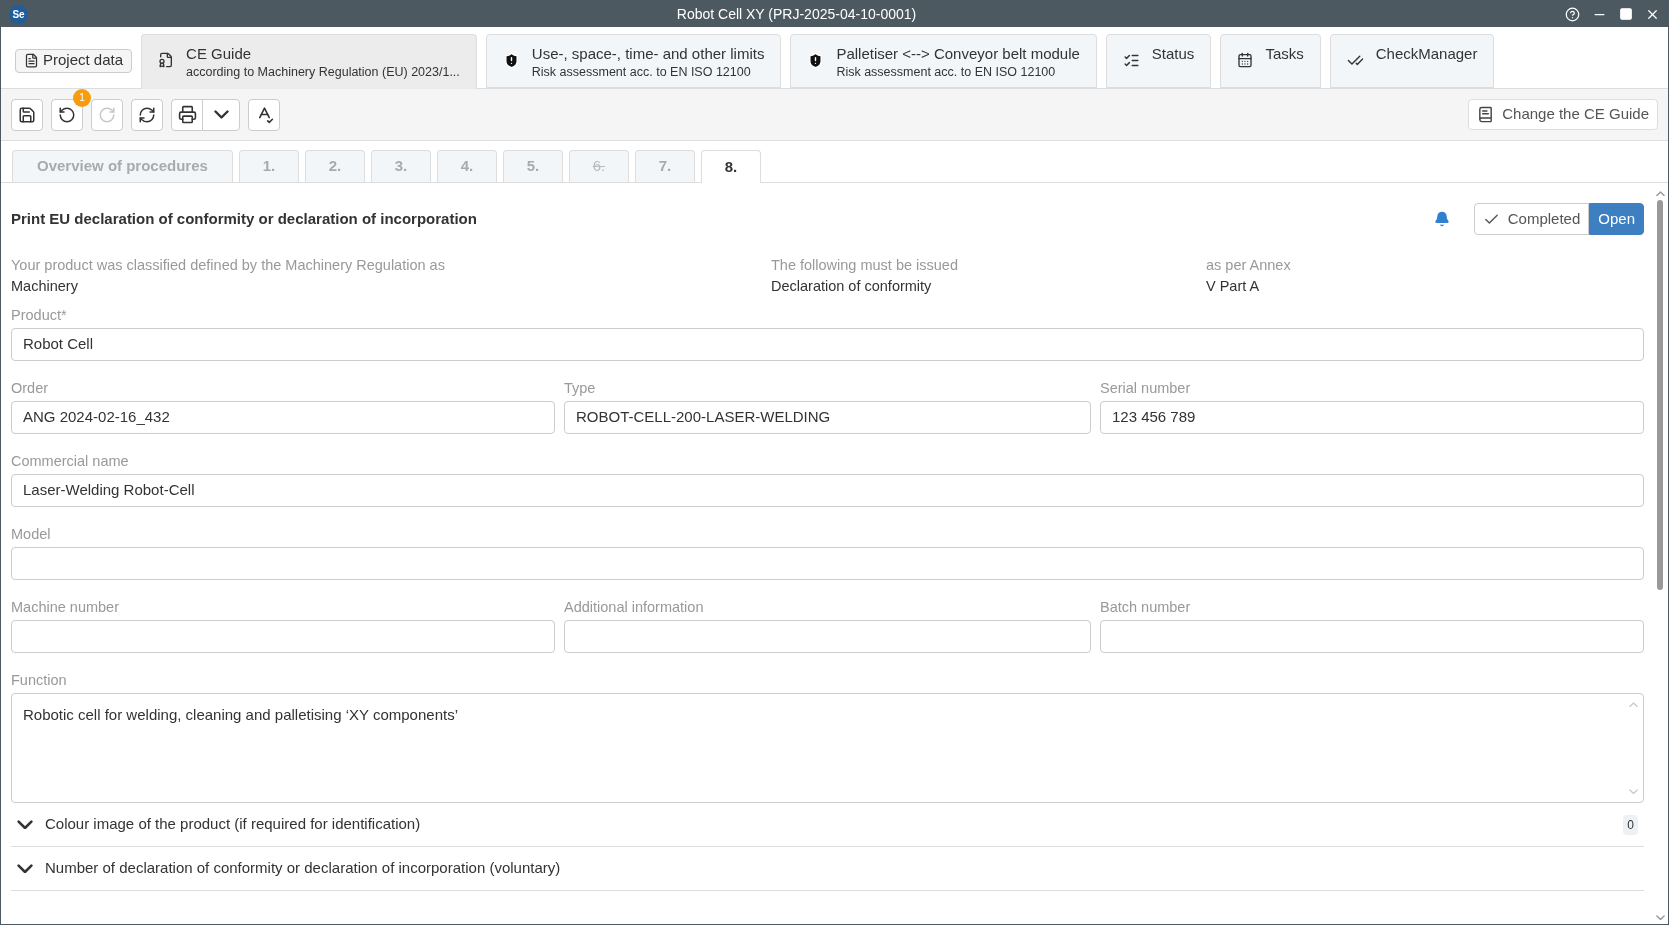 Image resolution: width=1669 pixels, height=925 pixels. Describe the element at coordinates (730, 166) in the screenshot. I see `step-tab: 8.` at that location.